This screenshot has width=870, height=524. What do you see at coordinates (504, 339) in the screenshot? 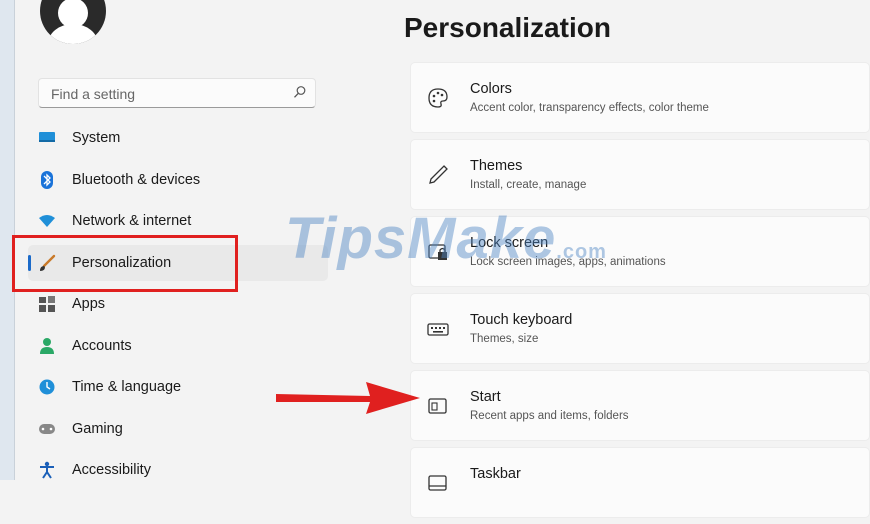
I see `card-subtitle: Themes, size` at bounding box center [504, 339].